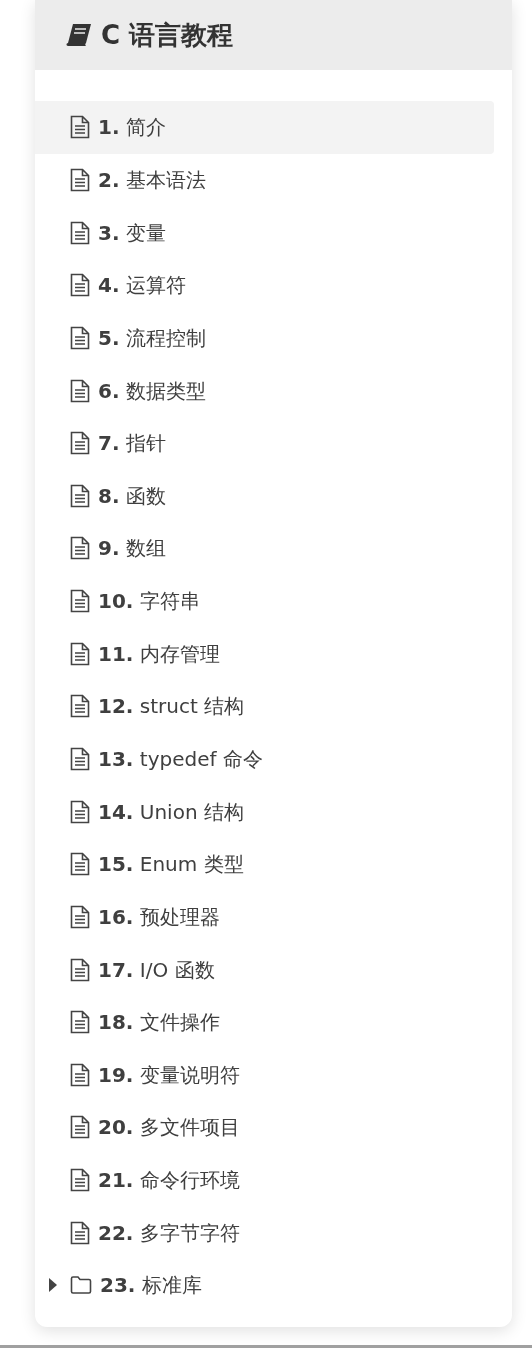 The height and width of the screenshot is (1348, 532). I want to click on nav-item: 20. 多文件项目, so click(264, 1127).